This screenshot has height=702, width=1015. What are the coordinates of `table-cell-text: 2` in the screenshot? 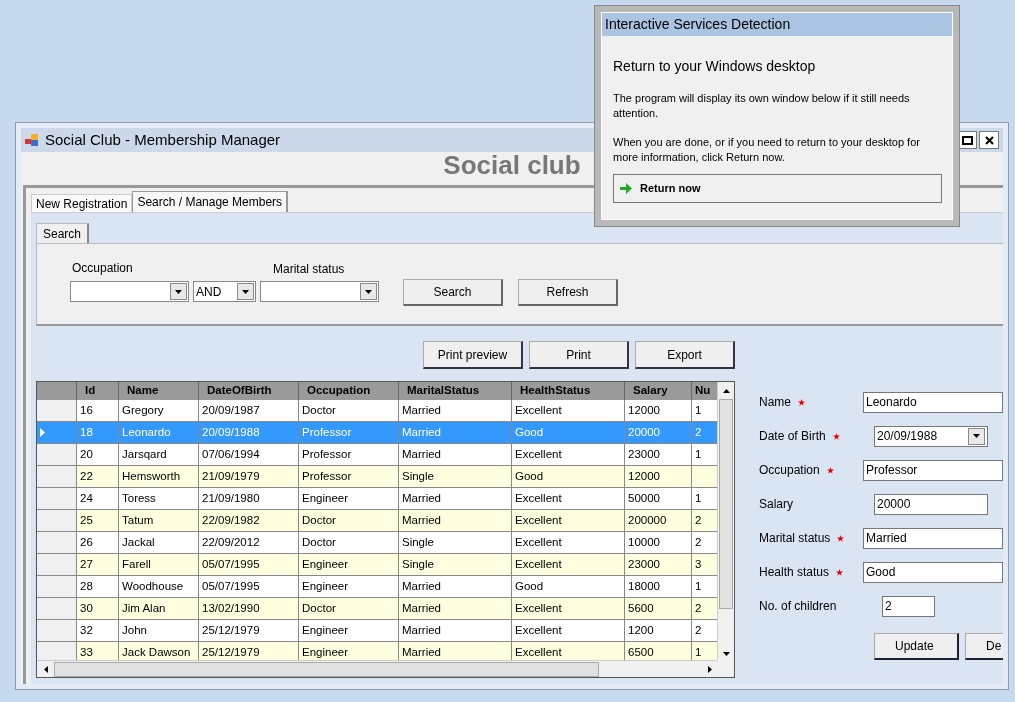 It's located at (698, 608).